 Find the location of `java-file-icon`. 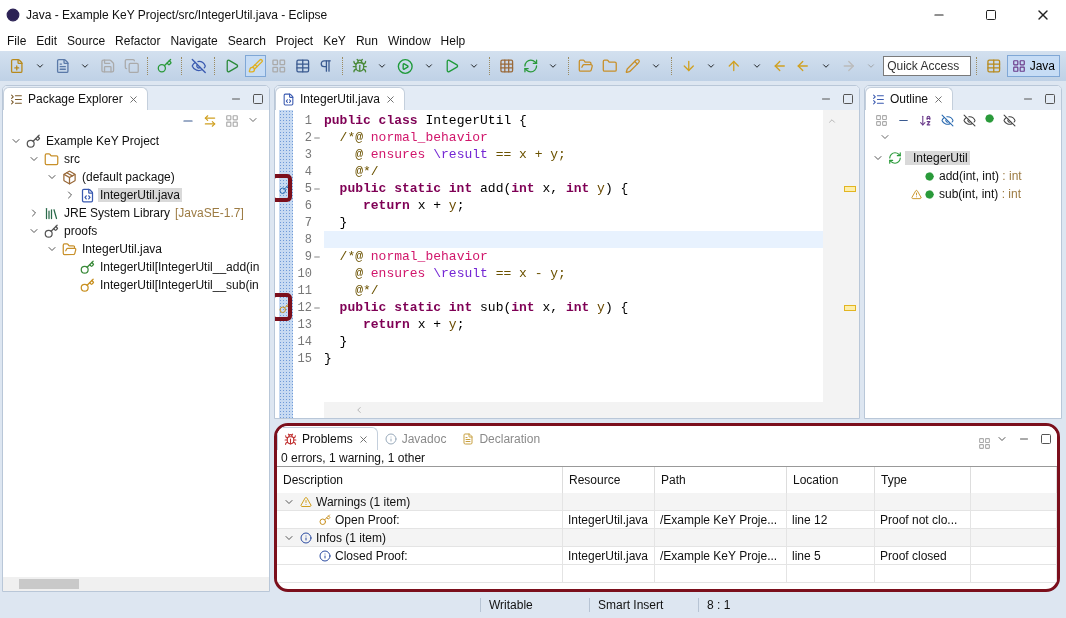

java-file-icon is located at coordinates (87, 195).